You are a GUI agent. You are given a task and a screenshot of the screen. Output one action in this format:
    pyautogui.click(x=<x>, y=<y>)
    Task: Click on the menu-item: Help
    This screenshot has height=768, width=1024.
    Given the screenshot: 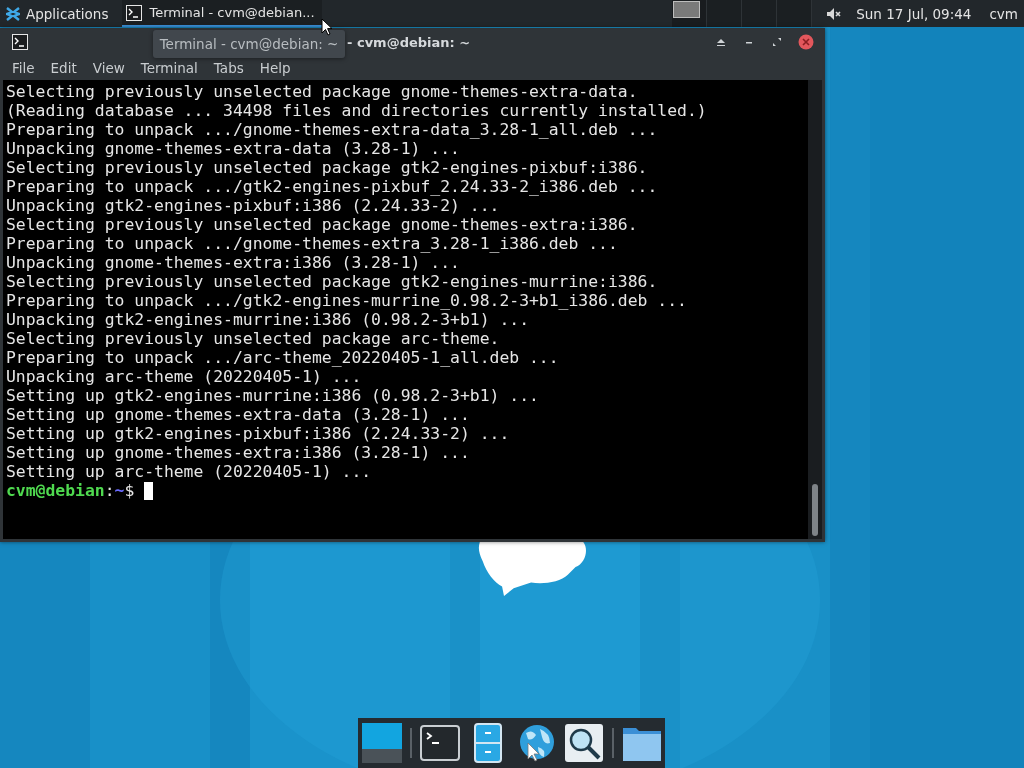 What is the action you would take?
    pyautogui.click(x=275, y=68)
    